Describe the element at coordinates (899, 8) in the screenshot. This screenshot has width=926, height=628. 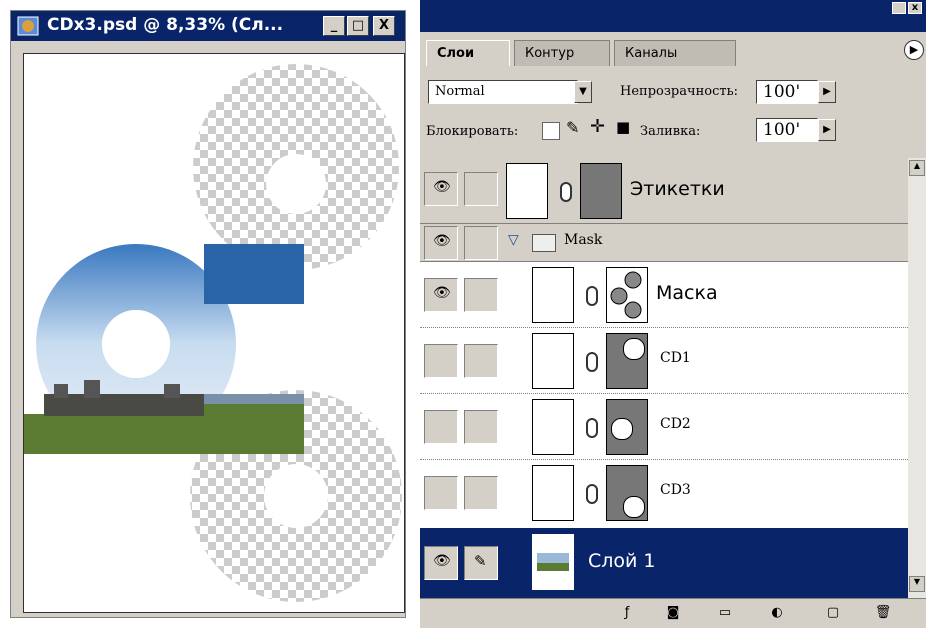
I see `panel-minimize-button` at that location.